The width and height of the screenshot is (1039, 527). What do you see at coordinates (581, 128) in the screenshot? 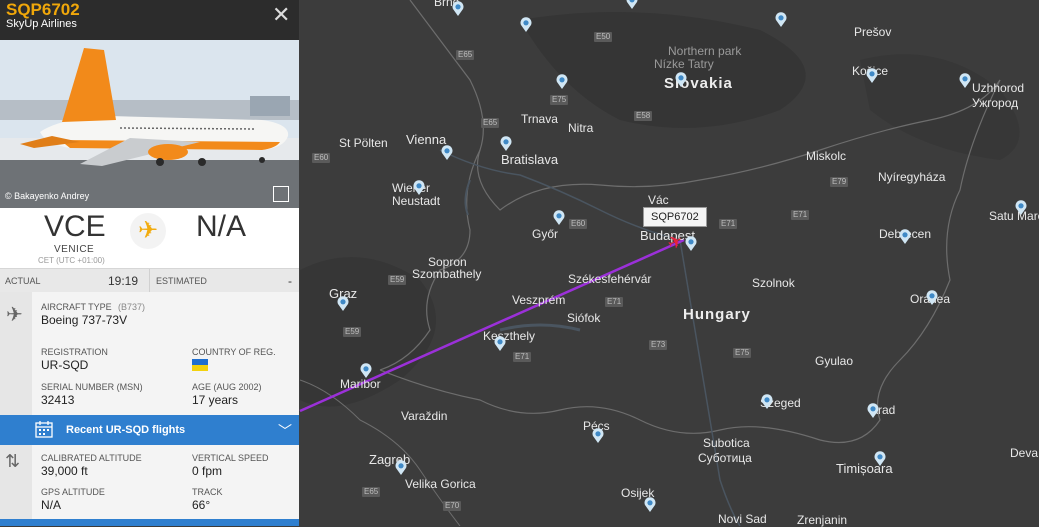
I see `map-city-label: Nitra` at bounding box center [581, 128].